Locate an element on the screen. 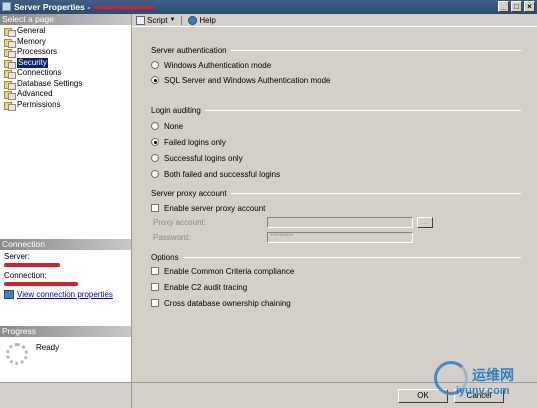 This screenshot has height=408, width=537. windows-auth-option: Windows Authentication mode is located at coordinates (336, 65).